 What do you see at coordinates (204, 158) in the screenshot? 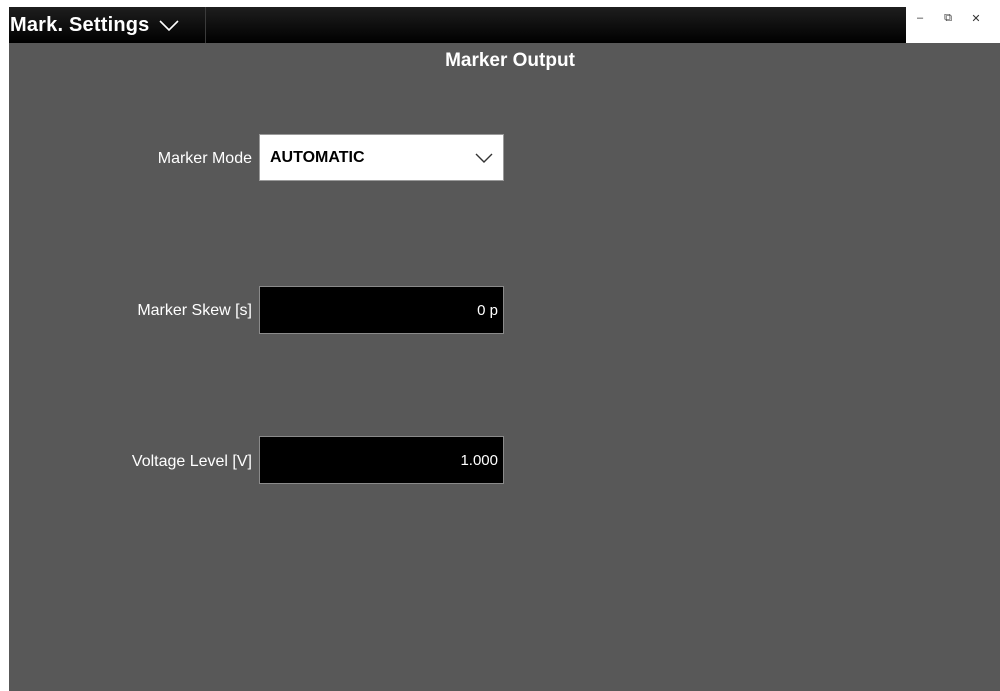
I see `marker-mode-label: Marker Mode` at bounding box center [204, 158].